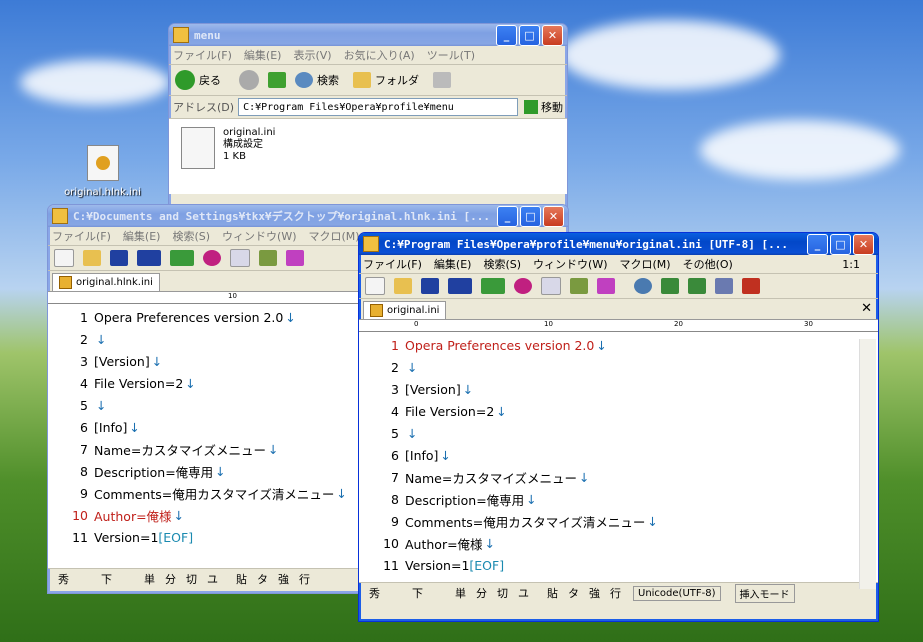 Image resolution: width=923 pixels, height=642 pixels. Describe the element at coordinates (378, 107) in the screenshot. I see `address-input: C:¥Program Files¥Opera¥profile¥menu` at that location.